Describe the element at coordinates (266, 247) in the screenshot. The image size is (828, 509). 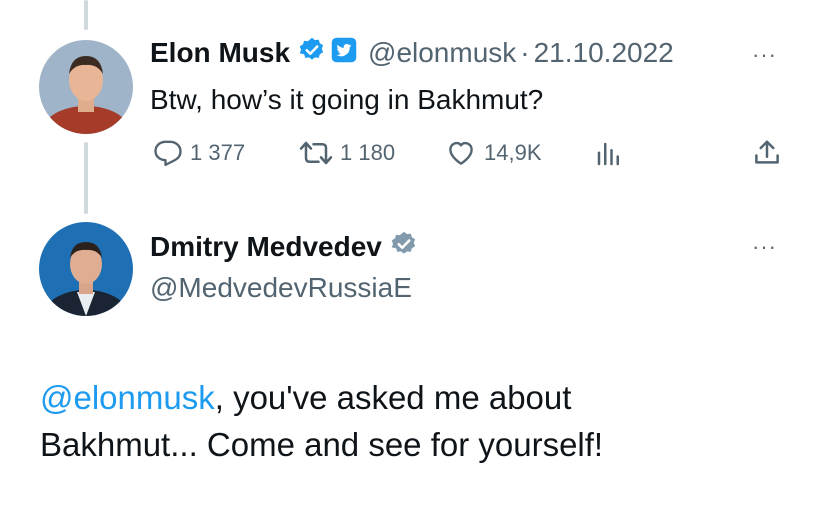
I see `author-name: Dmitry Medvedev` at that location.